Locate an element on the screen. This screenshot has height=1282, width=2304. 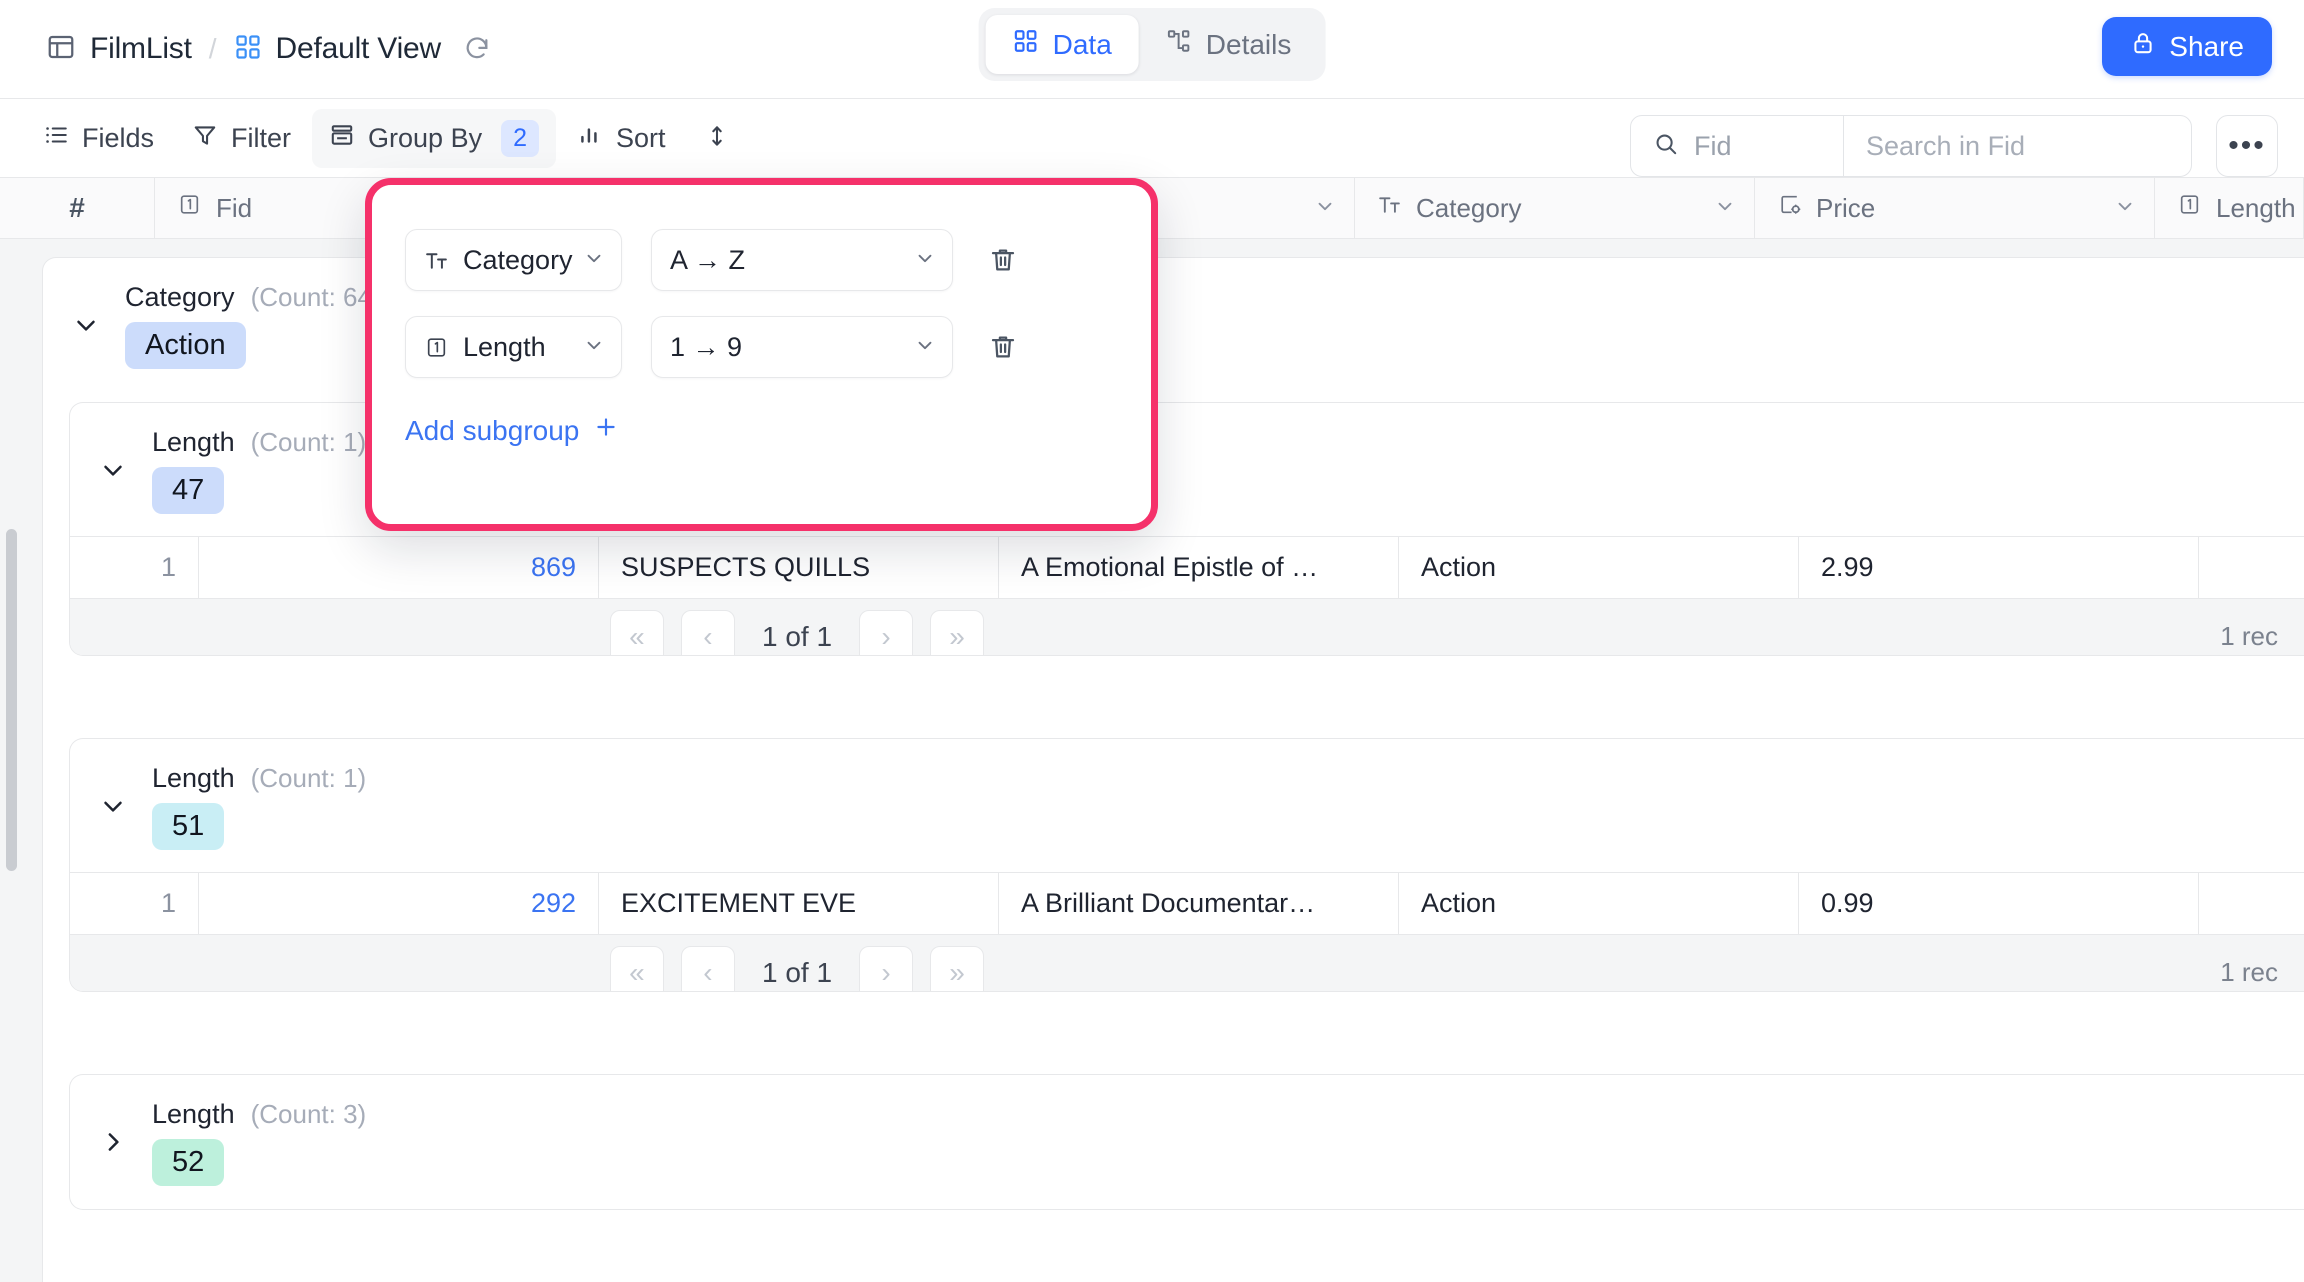
number-field-icon is located at coordinates (189, 208).